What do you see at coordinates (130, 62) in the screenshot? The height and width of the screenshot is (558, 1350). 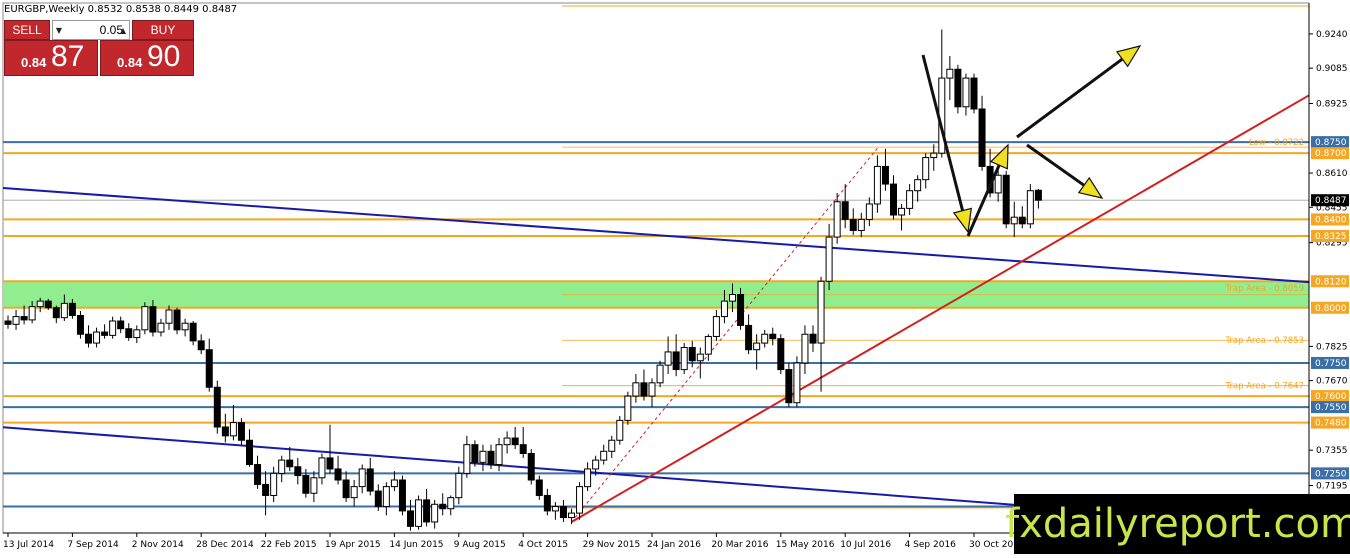 I see `buy-price-small: 0.84` at bounding box center [130, 62].